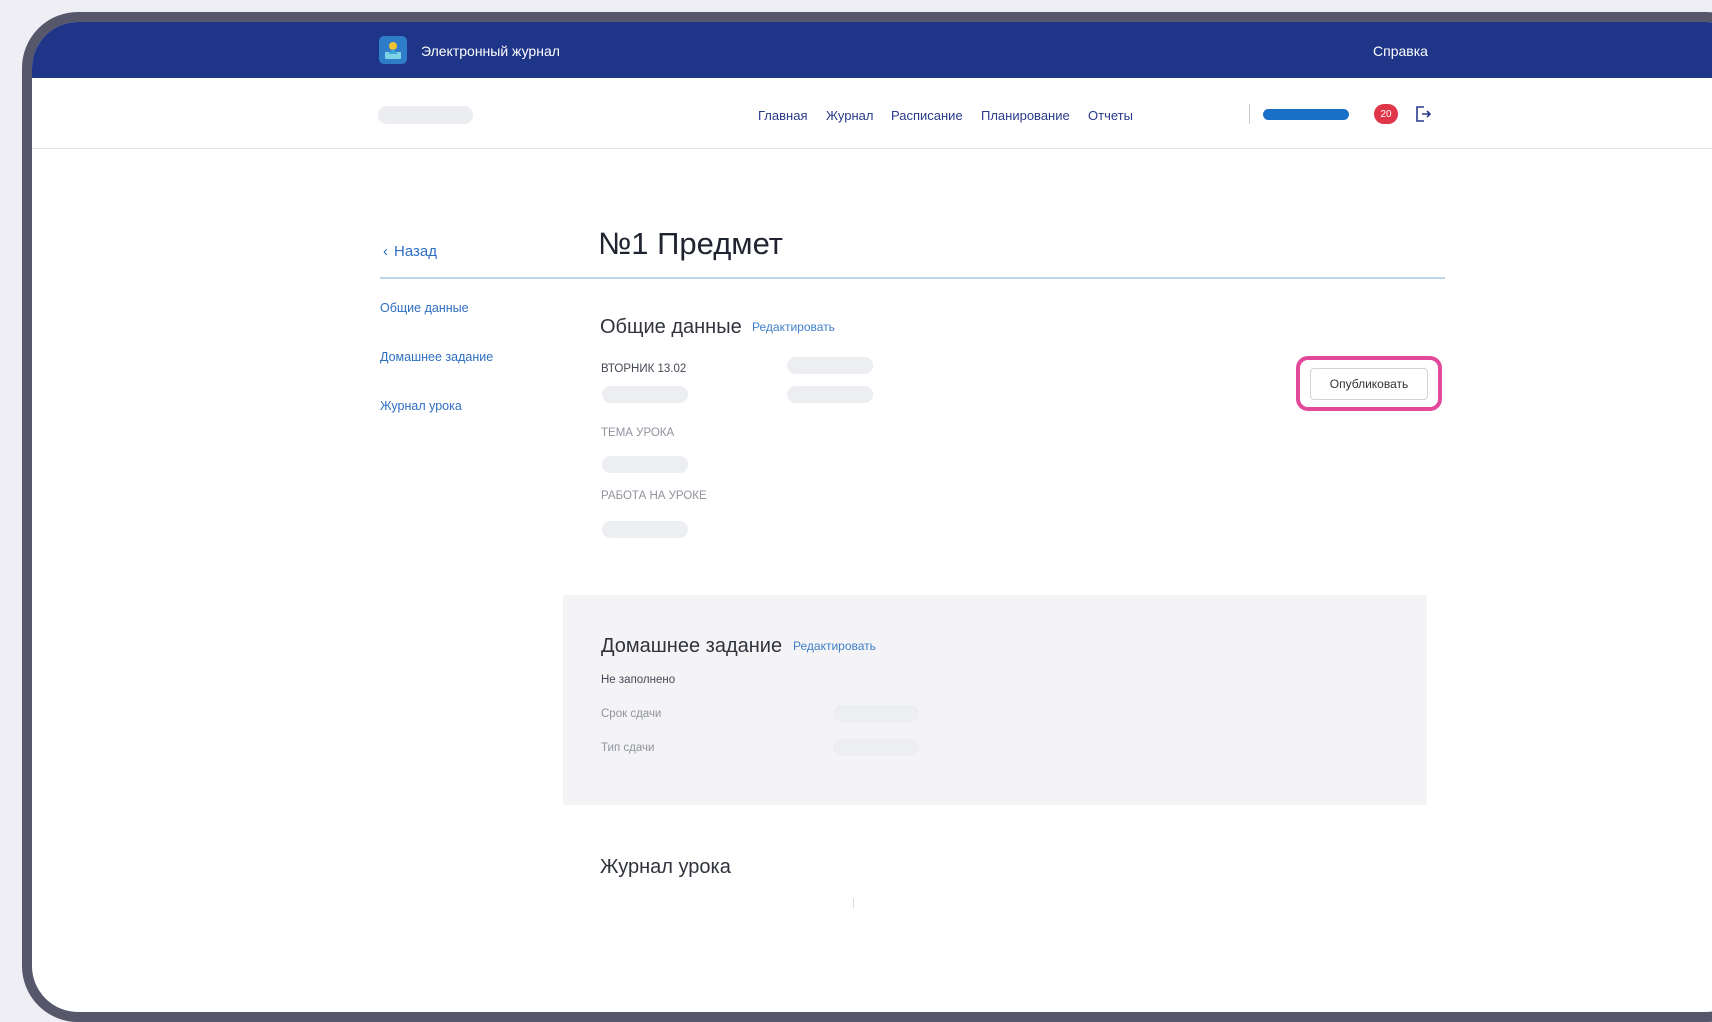 Image resolution: width=1712 pixels, height=1022 pixels. Describe the element at coordinates (1400, 51) in the screenshot. I see `help-link: Справка` at that location.